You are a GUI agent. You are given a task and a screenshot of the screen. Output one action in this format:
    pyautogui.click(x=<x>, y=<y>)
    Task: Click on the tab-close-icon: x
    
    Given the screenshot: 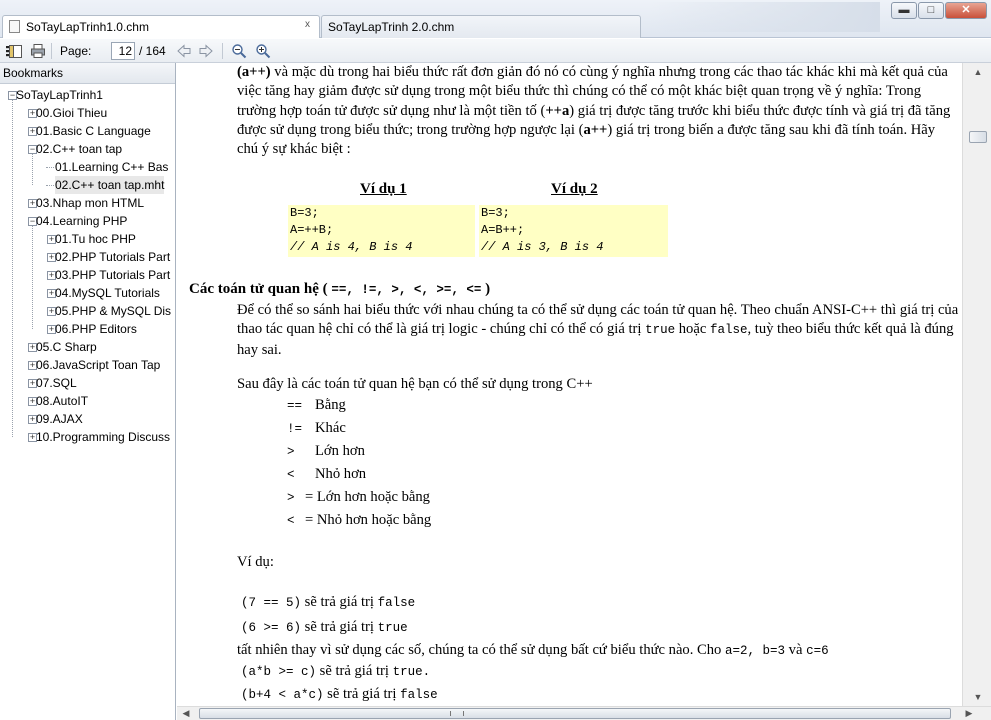 What is the action you would take?
    pyautogui.click(x=307, y=25)
    